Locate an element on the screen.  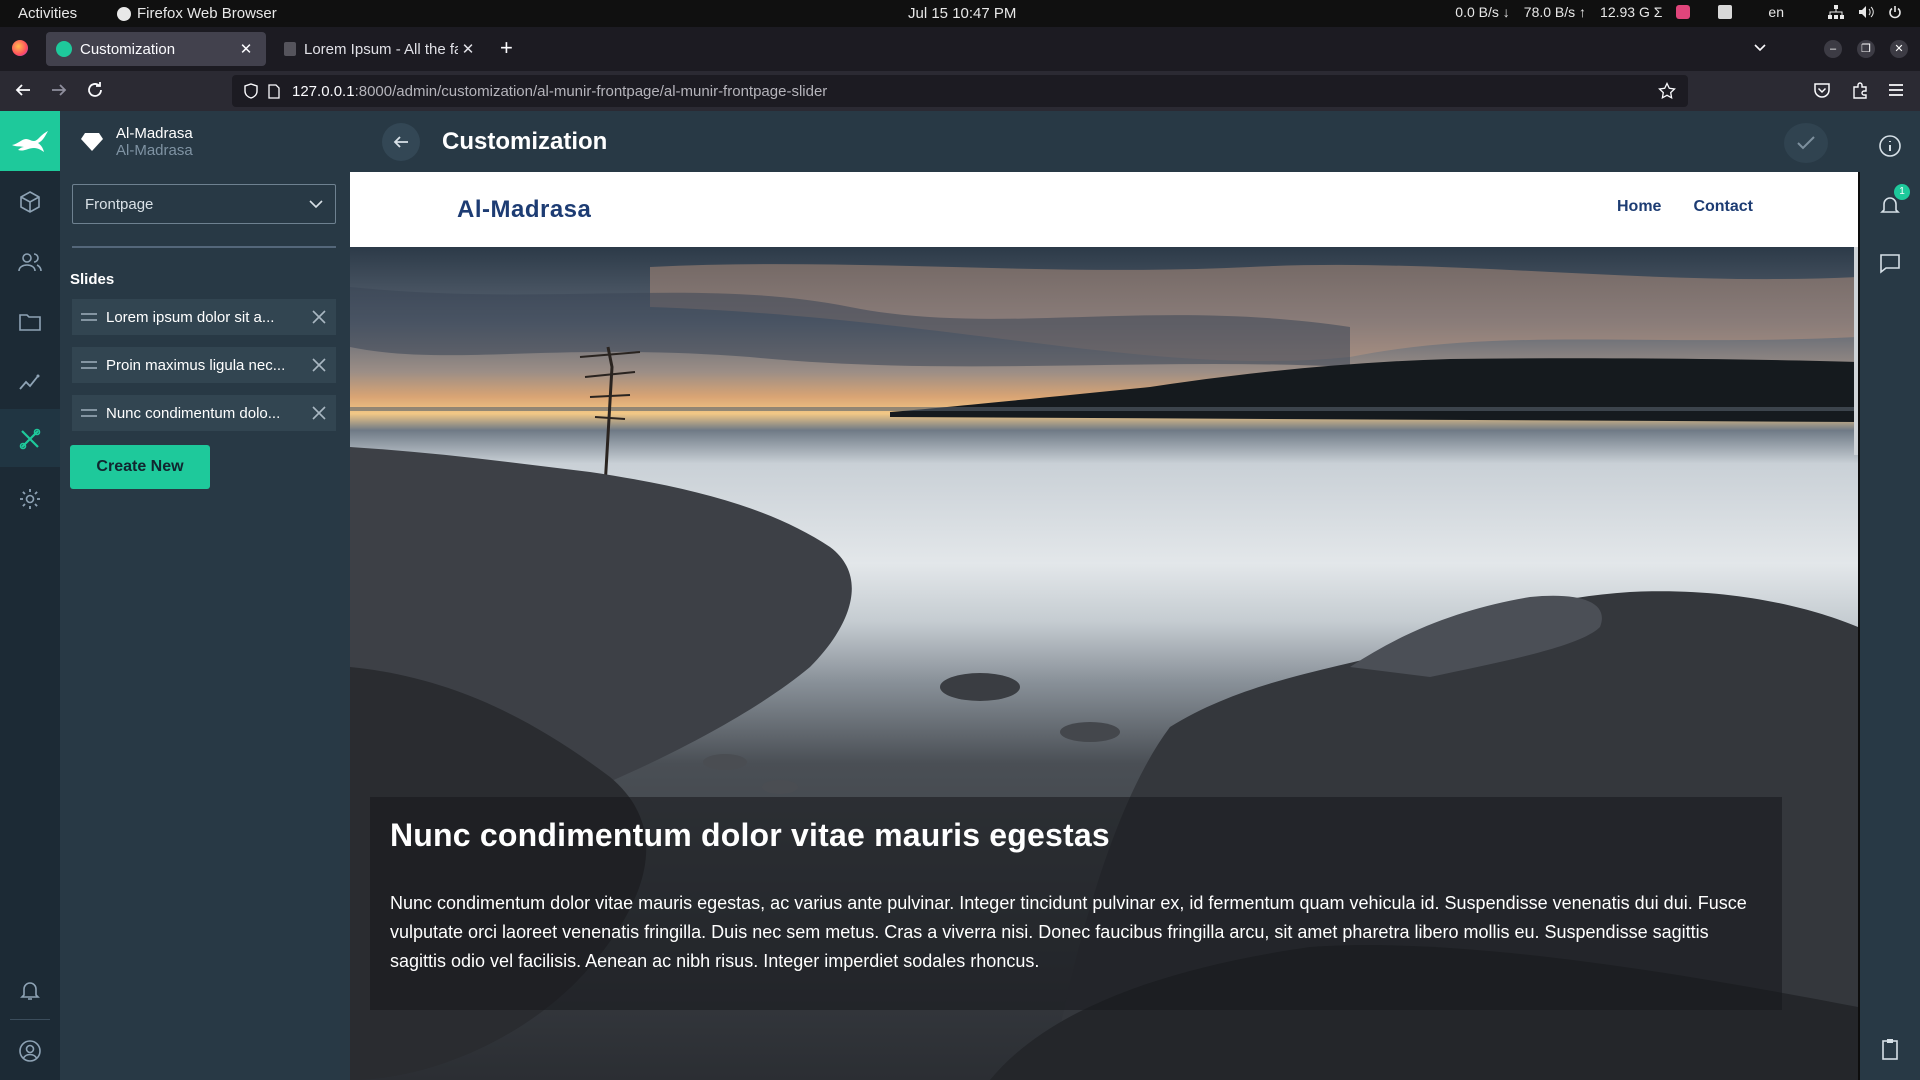
back-button is located at coordinates (401, 142).